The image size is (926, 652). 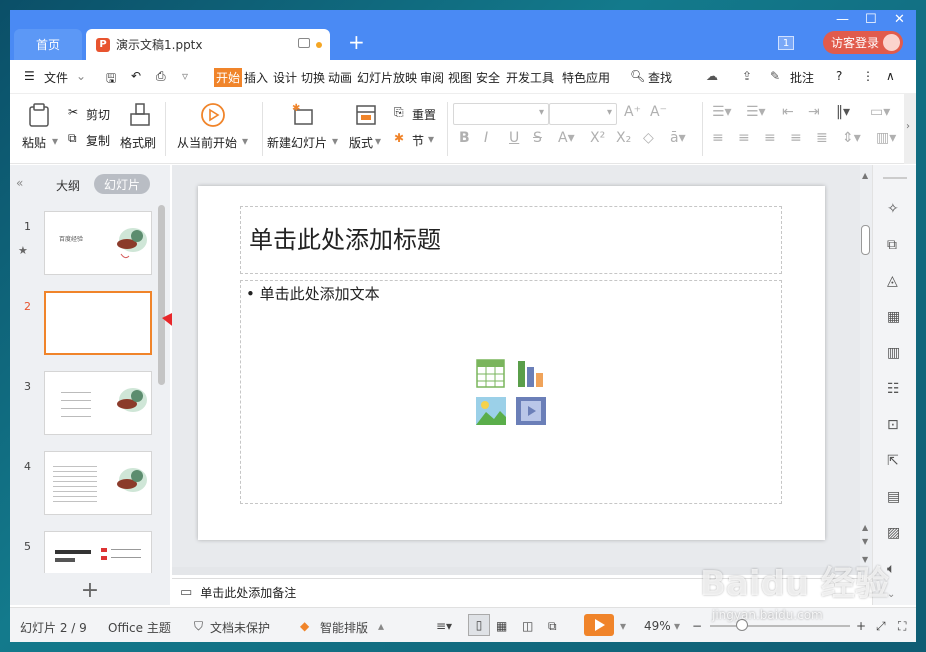 I want to click on copy-button: 复制, so click(x=98, y=140).